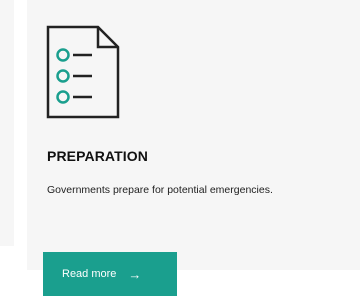 This screenshot has width=360, height=297. What do you see at coordinates (83, 72) in the screenshot?
I see `checklist-document-icon` at bounding box center [83, 72].